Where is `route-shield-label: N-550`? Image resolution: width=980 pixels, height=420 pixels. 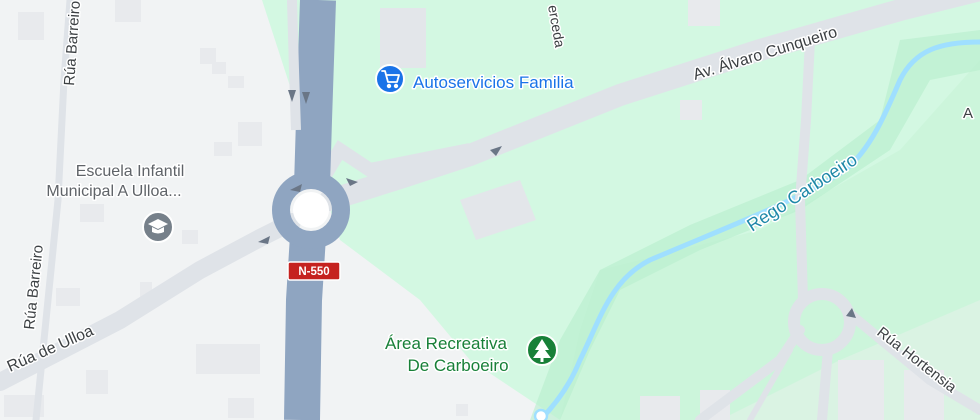 route-shield-label: N-550 is located at coordinates (313, 272).